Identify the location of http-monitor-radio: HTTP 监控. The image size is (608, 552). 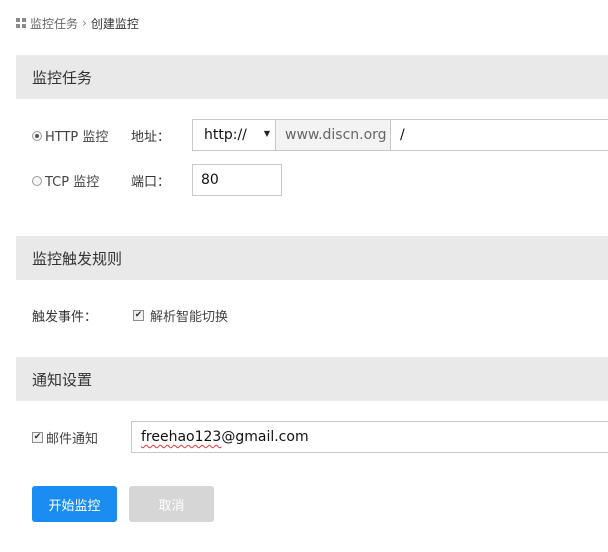
(70, 135).